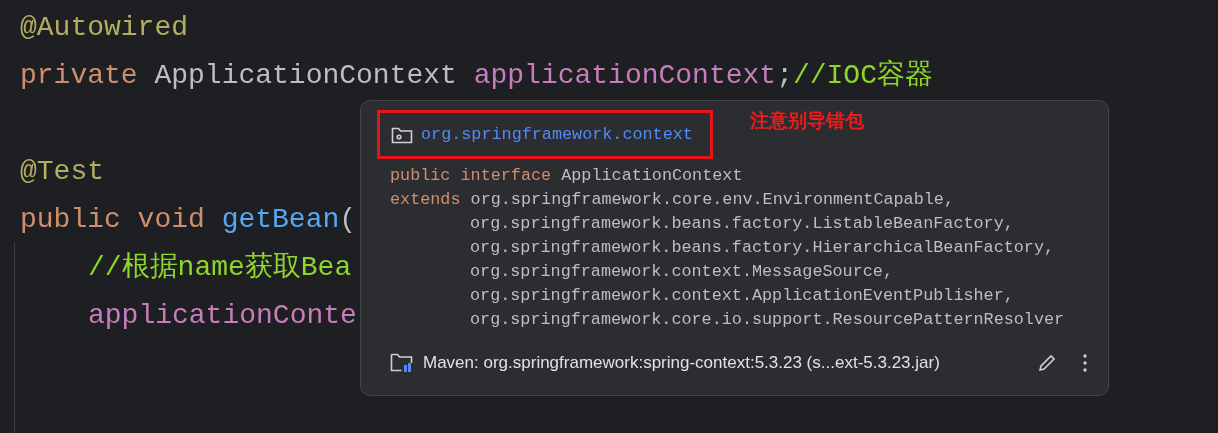 The image size is (1218, 433). I want to click on code-text: ;, so click(784, 76).